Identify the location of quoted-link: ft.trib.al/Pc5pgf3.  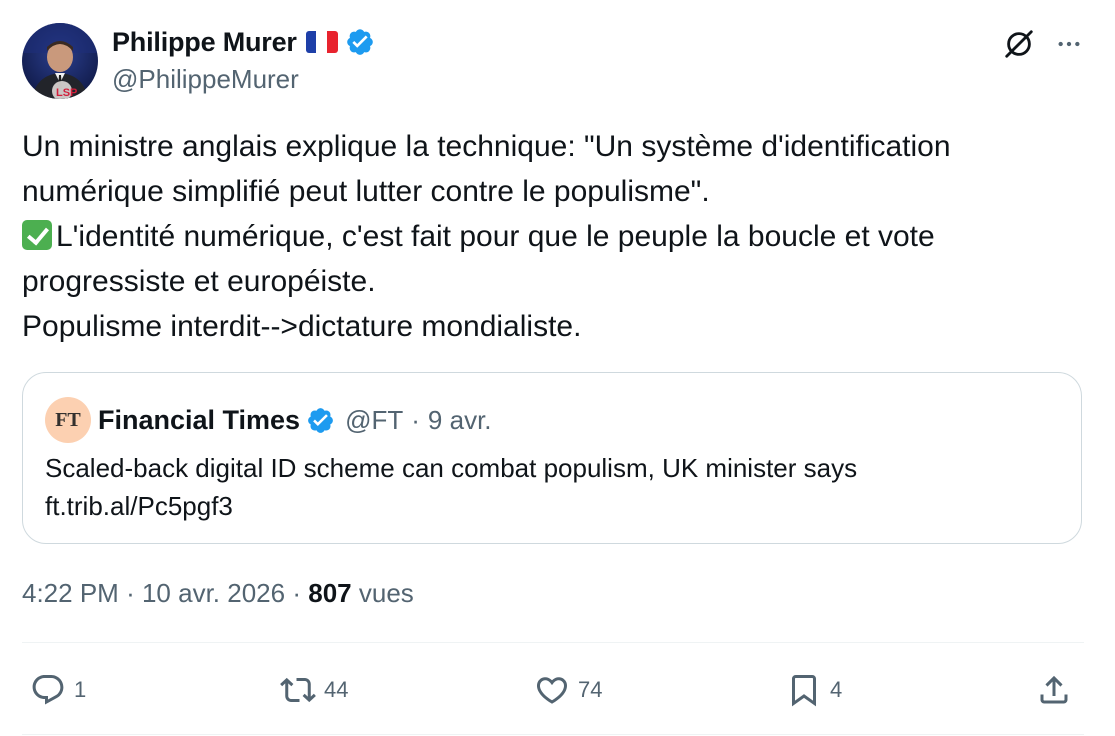
(451, 506).